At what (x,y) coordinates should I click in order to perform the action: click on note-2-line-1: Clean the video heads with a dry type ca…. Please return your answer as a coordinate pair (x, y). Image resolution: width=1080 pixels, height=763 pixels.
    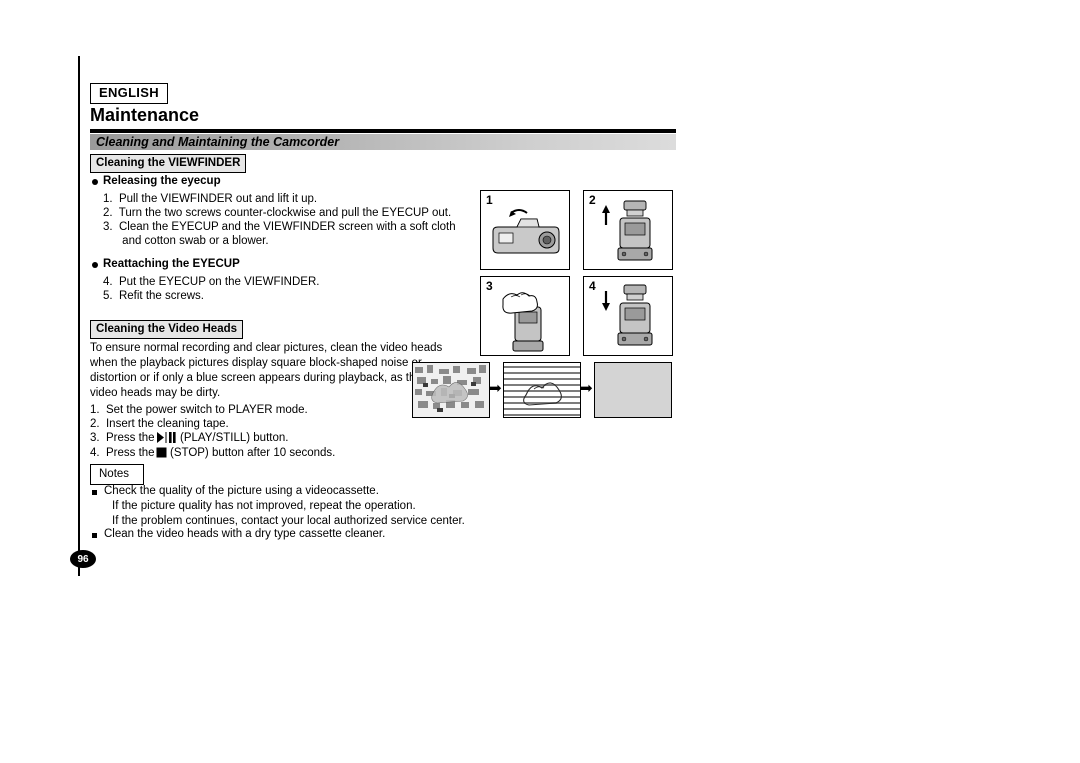
    Looking at the image, I should click on (245, 534).